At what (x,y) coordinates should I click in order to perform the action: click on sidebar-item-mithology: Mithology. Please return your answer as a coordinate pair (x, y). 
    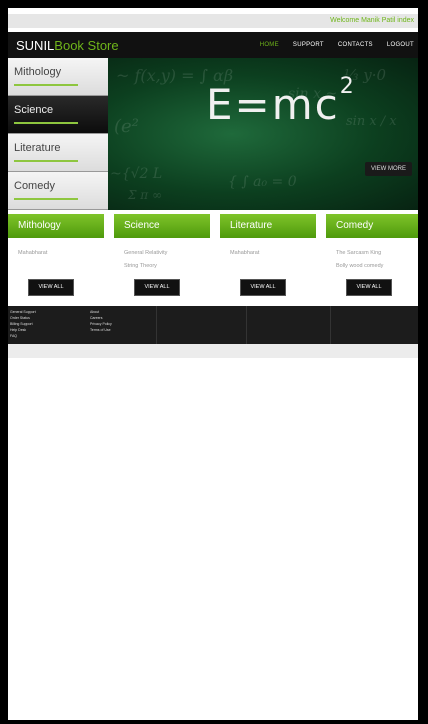
    Looking at the image, I should click on (58, 77).